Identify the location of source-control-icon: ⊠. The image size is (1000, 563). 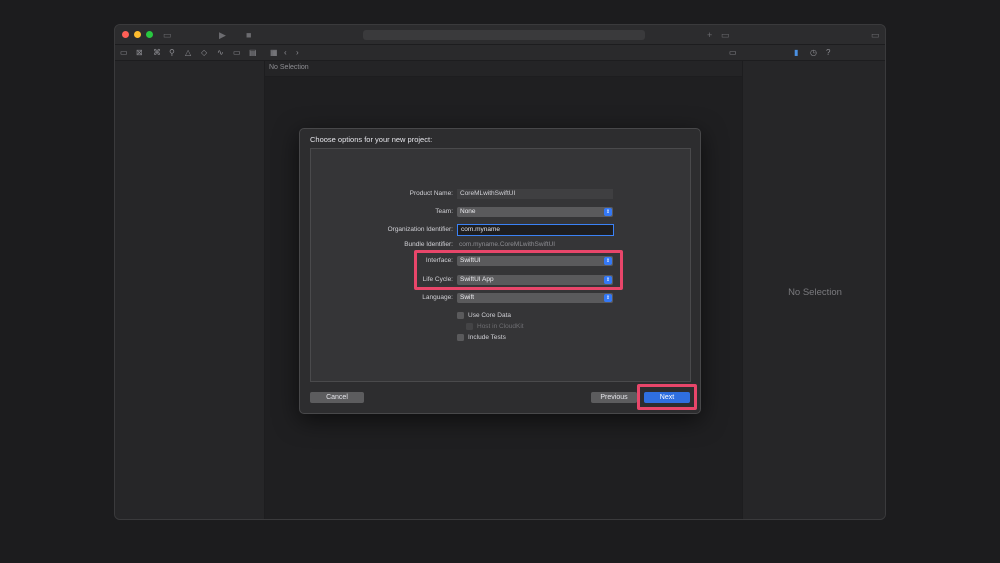
(139, 53).